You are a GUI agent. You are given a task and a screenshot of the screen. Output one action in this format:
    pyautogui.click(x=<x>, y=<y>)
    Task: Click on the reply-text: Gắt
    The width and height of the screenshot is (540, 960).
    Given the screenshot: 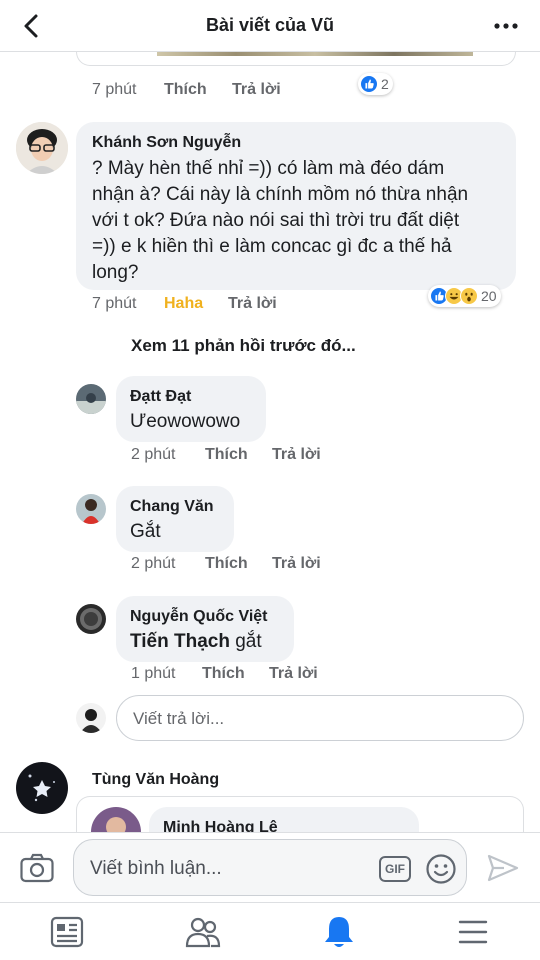 What is the action you would take?
    pyautogui.click(x=145, y=531)
    